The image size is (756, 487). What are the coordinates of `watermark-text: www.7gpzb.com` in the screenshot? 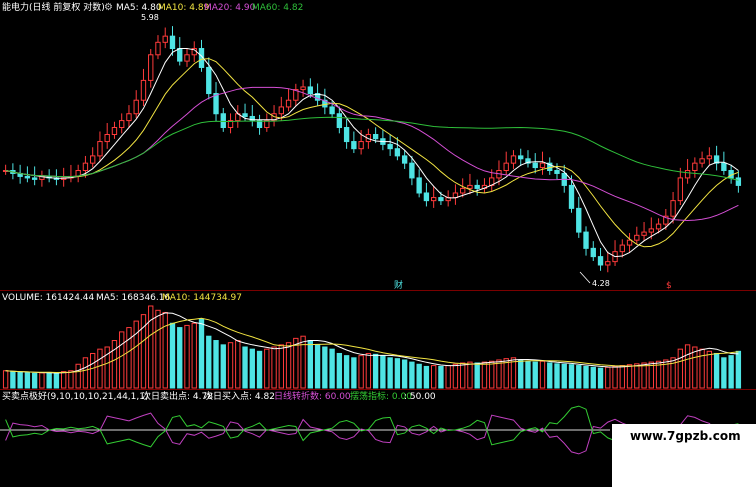 It's located at (685, 436).